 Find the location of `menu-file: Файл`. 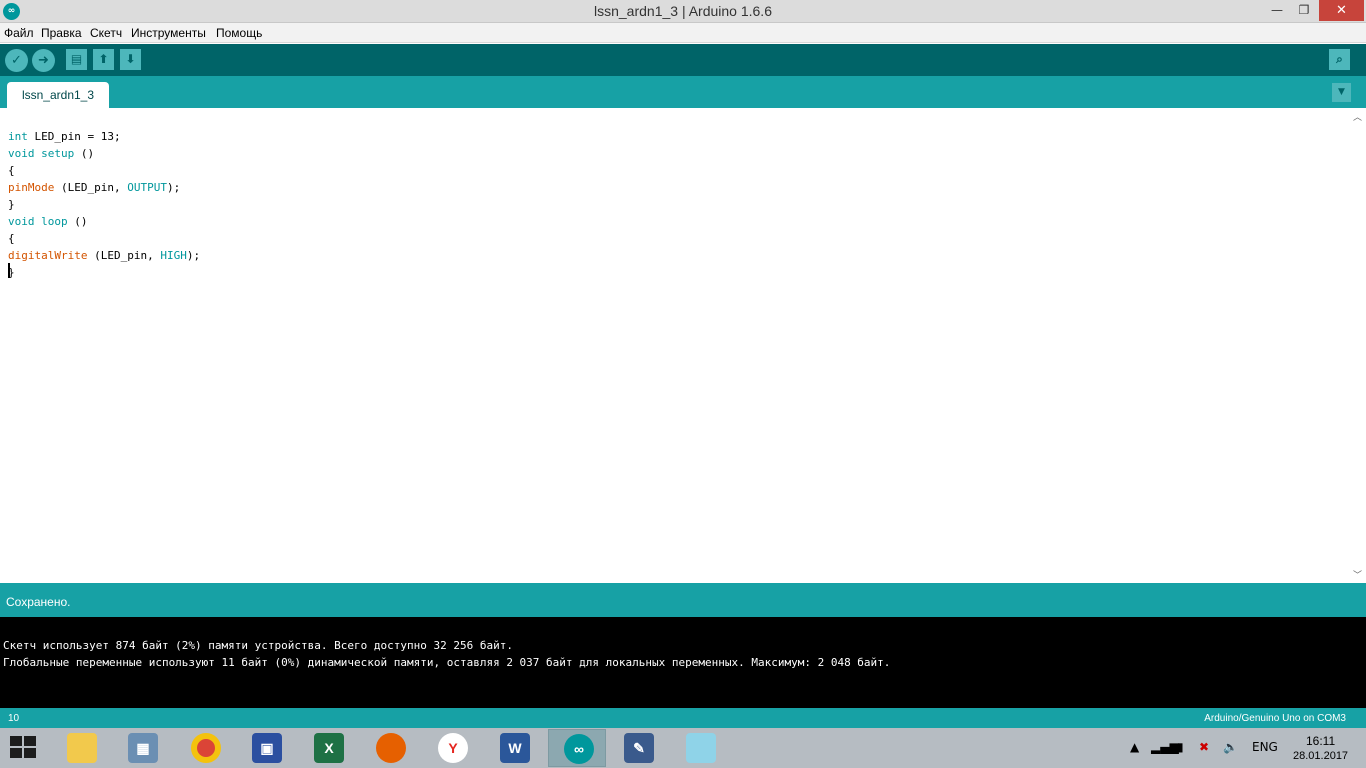

menu-file: Файл is located at coordinates (19, 33).